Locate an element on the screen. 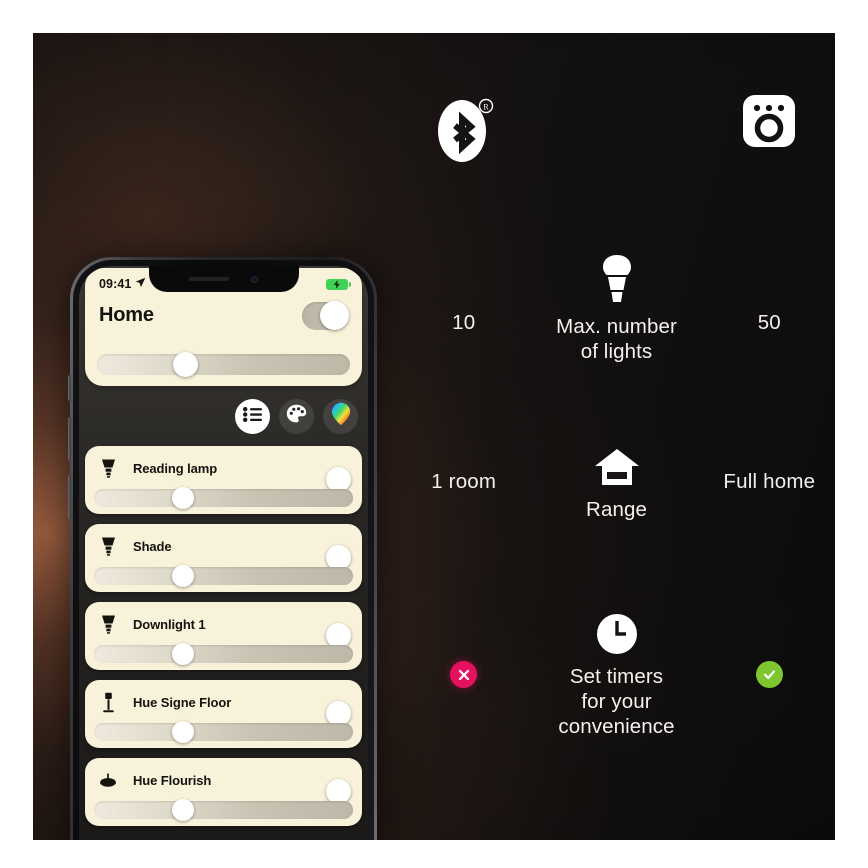  comparison-row-max-lights: 10 Max. number of lights 50 is located at coordinates (616, 308).